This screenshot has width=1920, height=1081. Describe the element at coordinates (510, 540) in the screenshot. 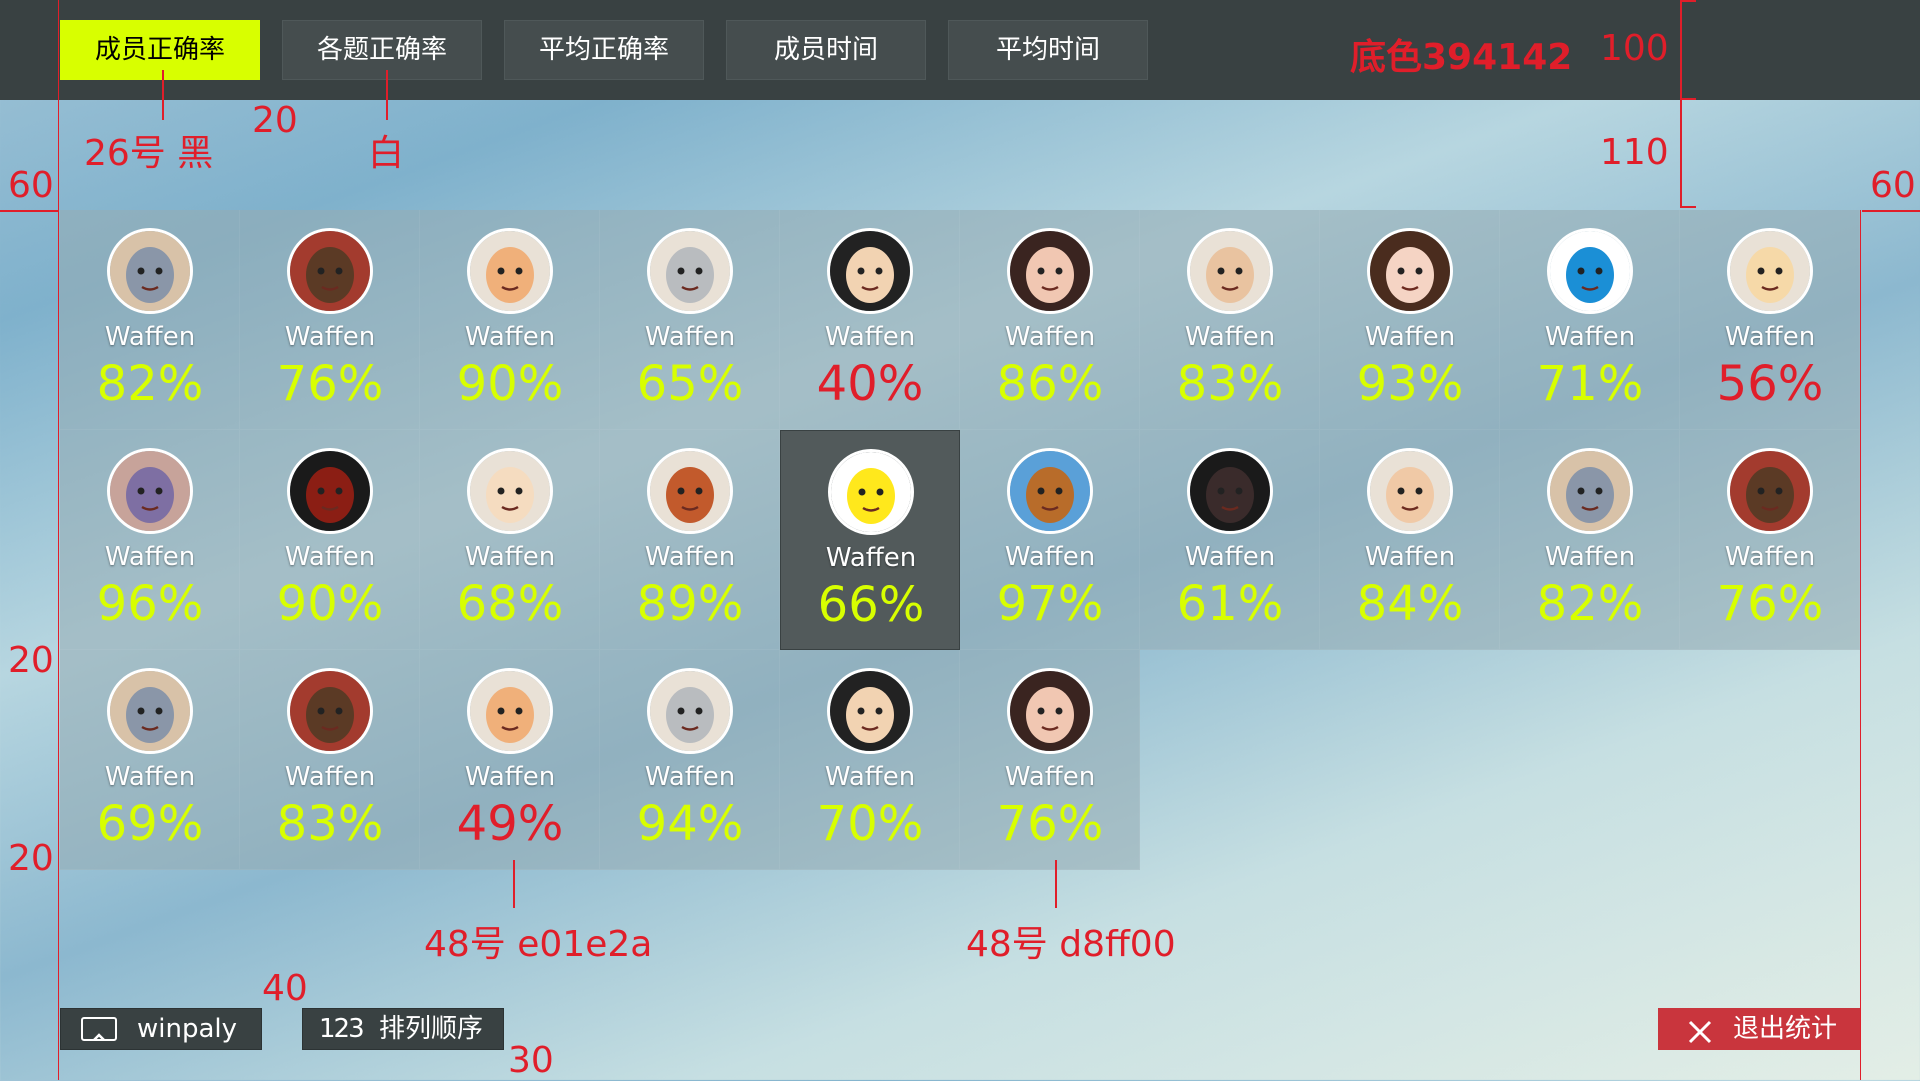

I see `member-card: Waffen 68%` at that location.